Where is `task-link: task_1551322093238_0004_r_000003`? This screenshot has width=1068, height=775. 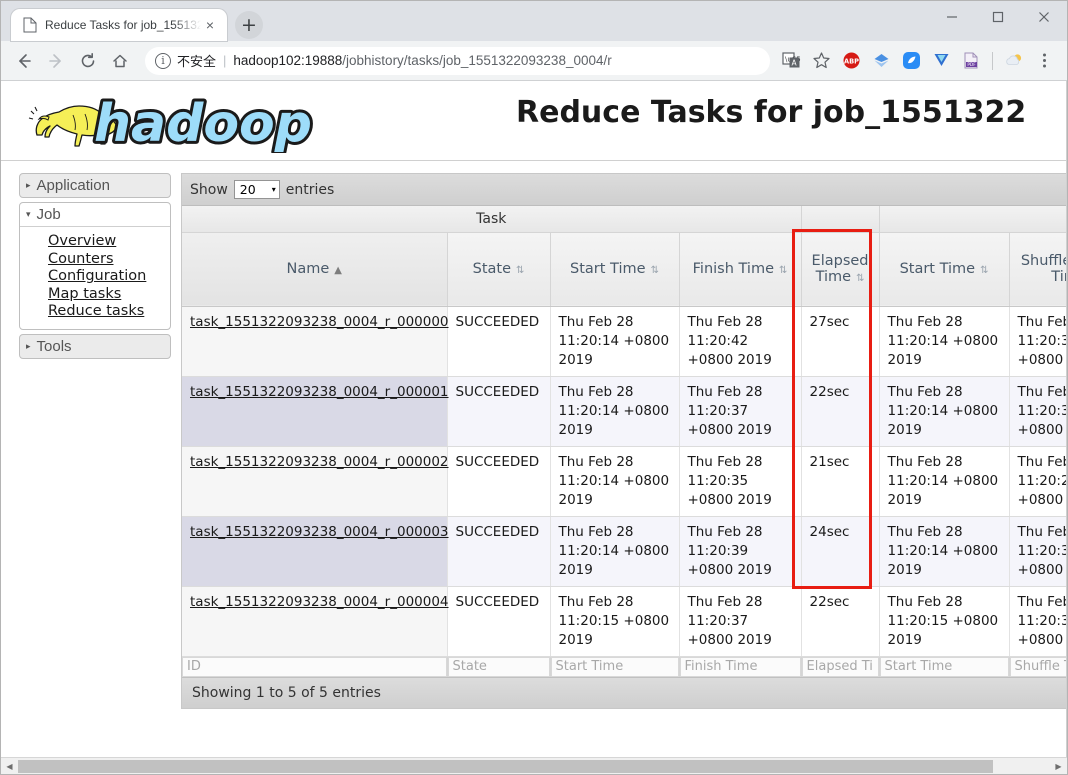 task-link: task_1551322093238_0004_r_000003 is located at coordinates (319, 532).